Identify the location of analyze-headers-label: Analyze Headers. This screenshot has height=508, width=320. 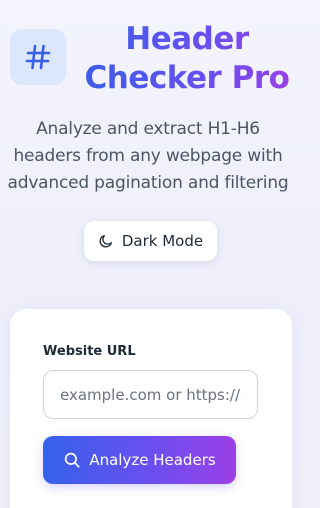
(152, 460).